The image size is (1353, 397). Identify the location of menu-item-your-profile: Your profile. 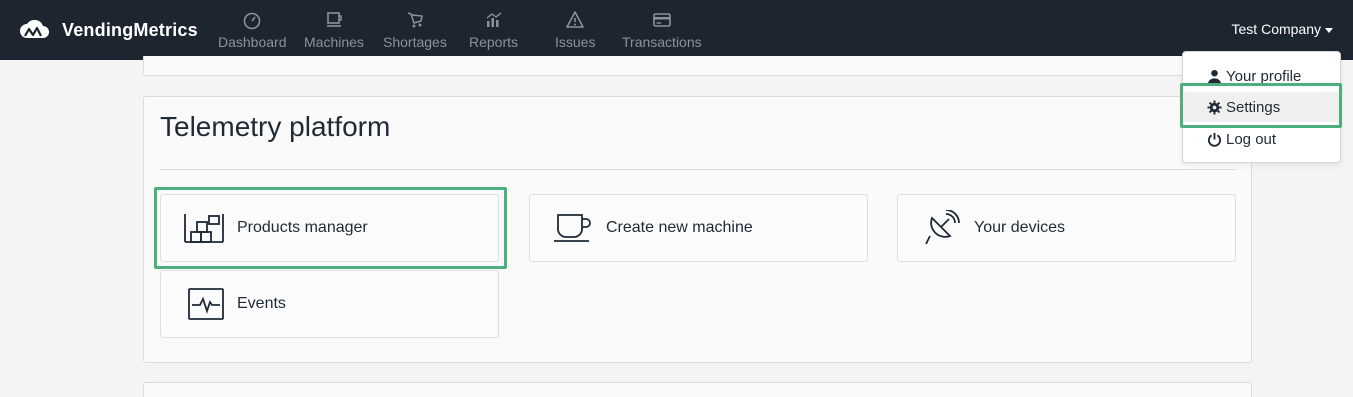
(1261, 76).